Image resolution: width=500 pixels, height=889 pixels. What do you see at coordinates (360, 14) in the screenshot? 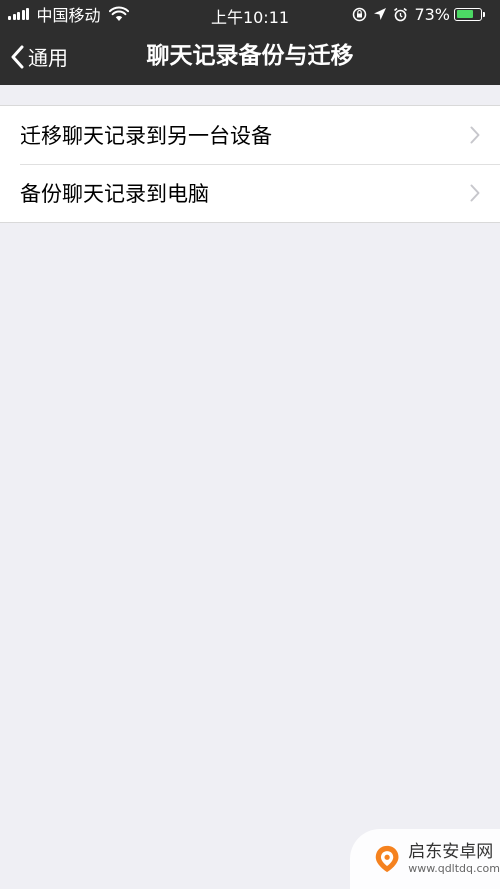
I see `rotation-lock-icon` at bounding box center [360, 14].